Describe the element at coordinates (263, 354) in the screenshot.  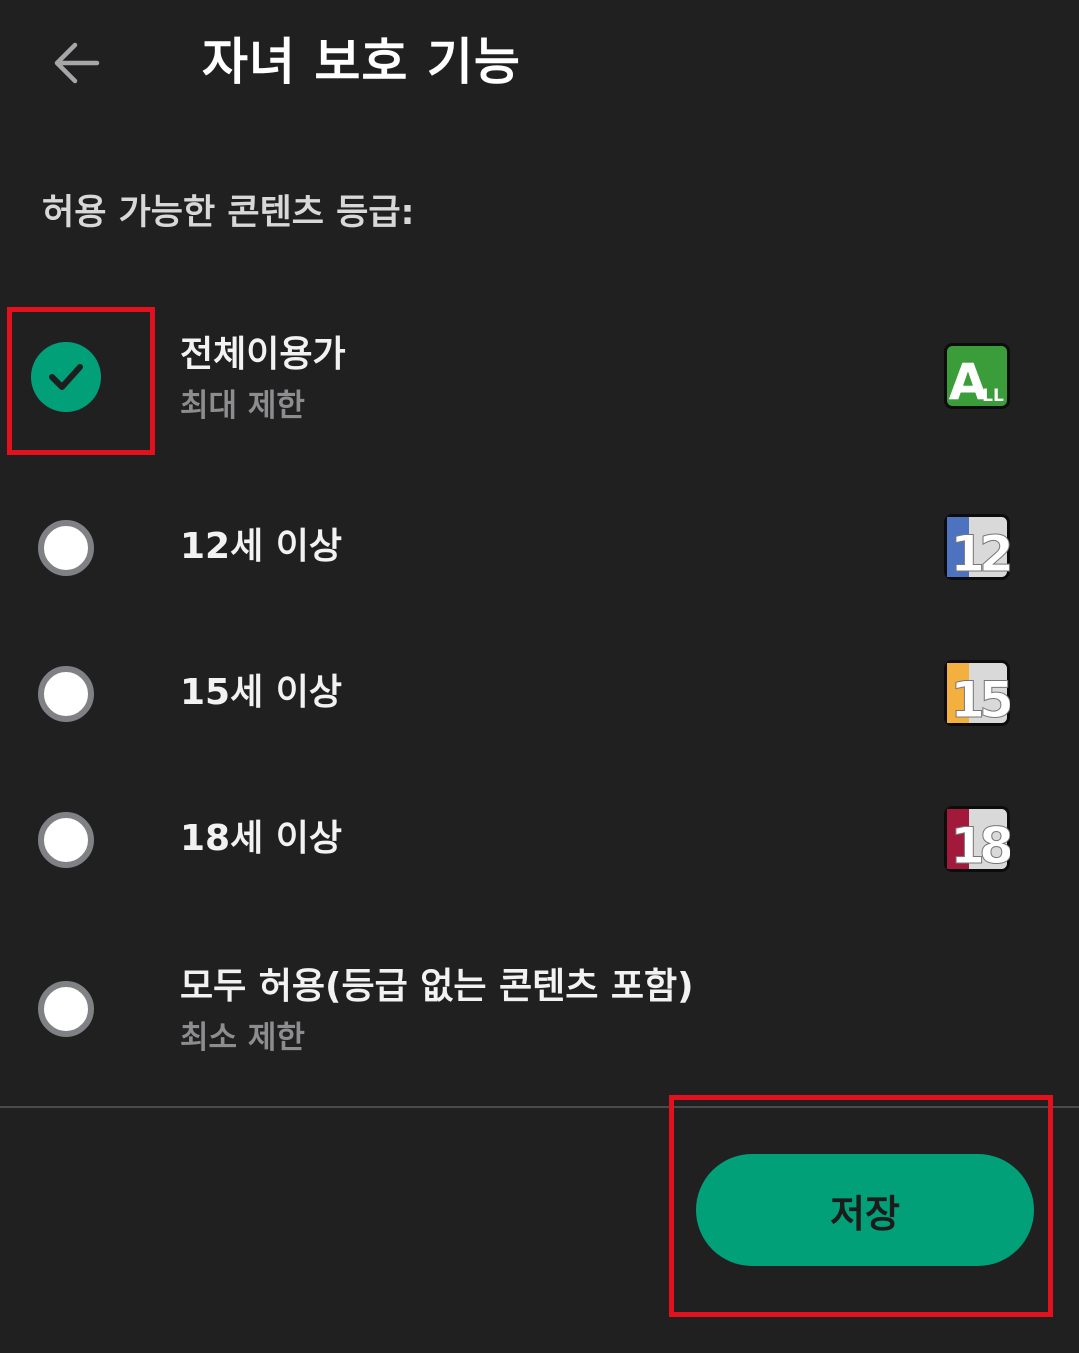
I see `option-title: 전체이용가` at that location.